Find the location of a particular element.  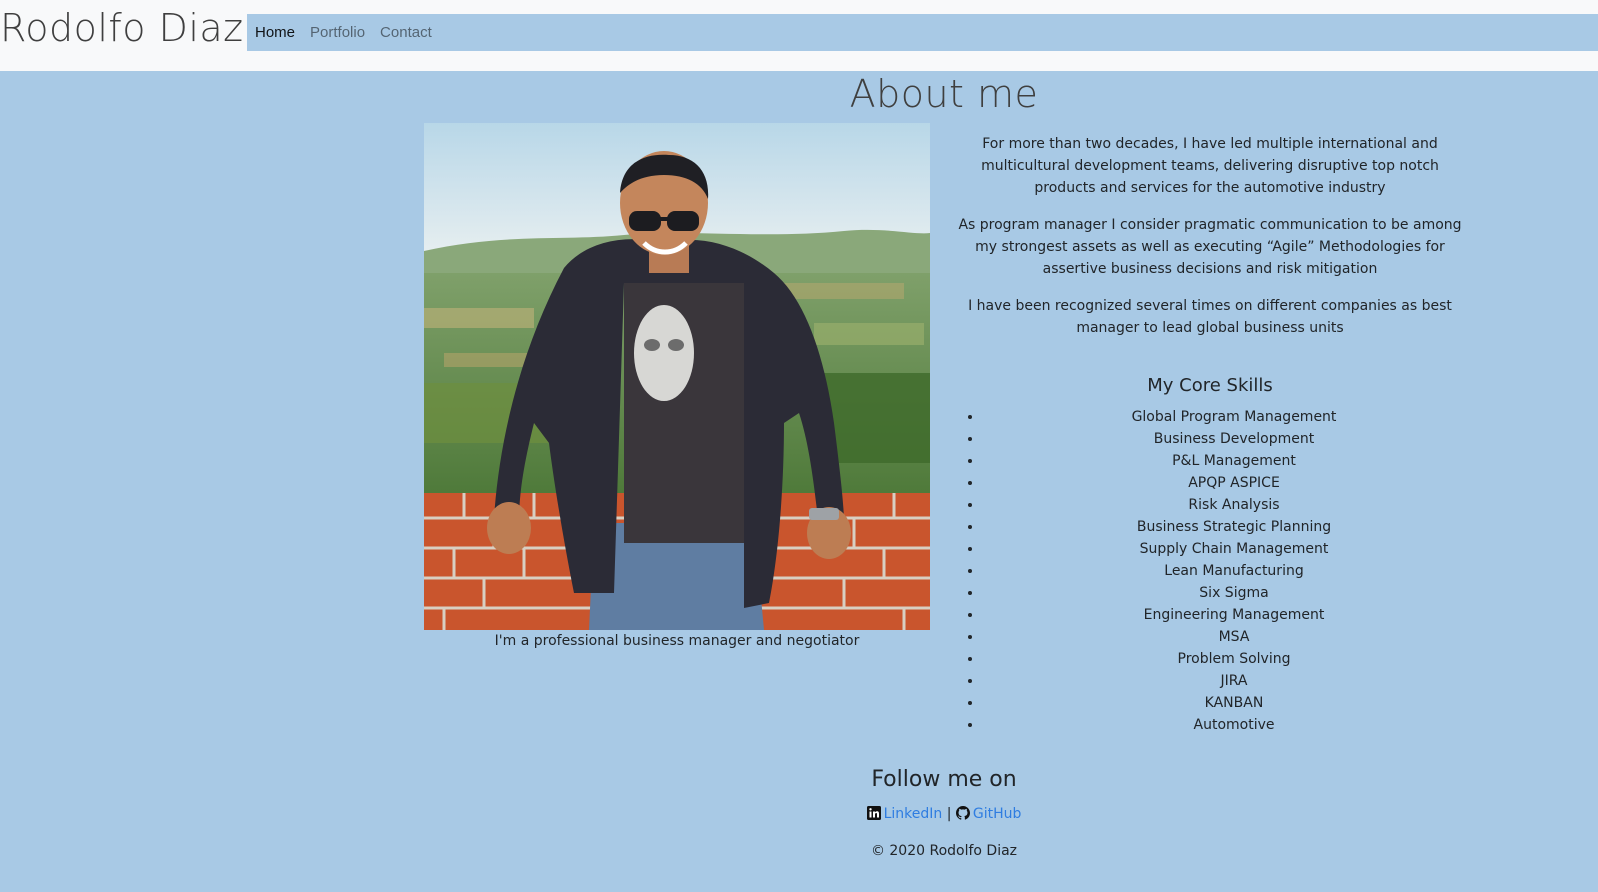

skill-item: Six Sigma is located at coordinates (1234, 593).